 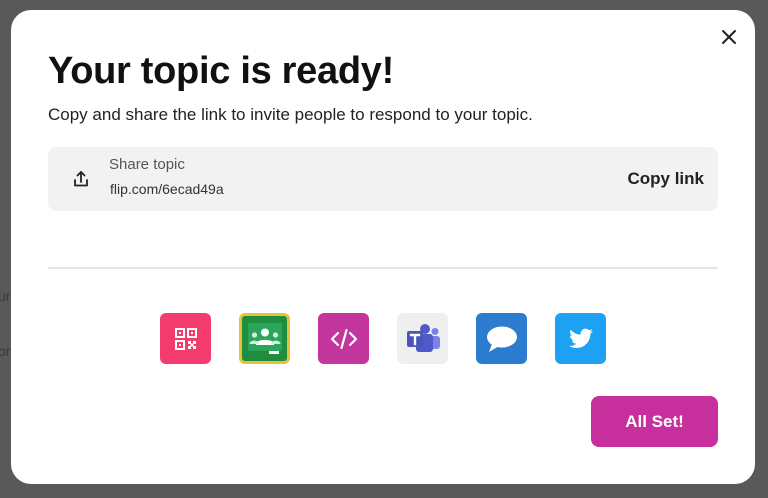 I want to click on twitter-icon, so click(x=580, y=338).